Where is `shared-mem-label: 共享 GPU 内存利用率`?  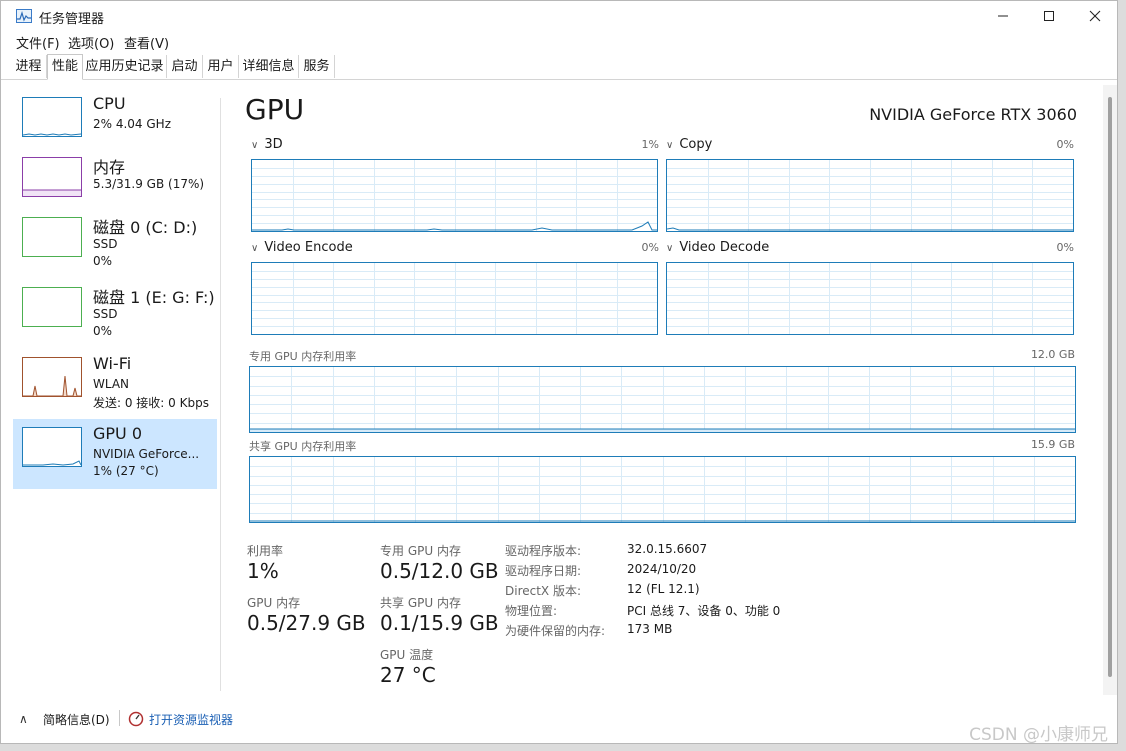 shared-mem-label: 共享 GPU 内存利用率 is located at coordinates (303, 446).